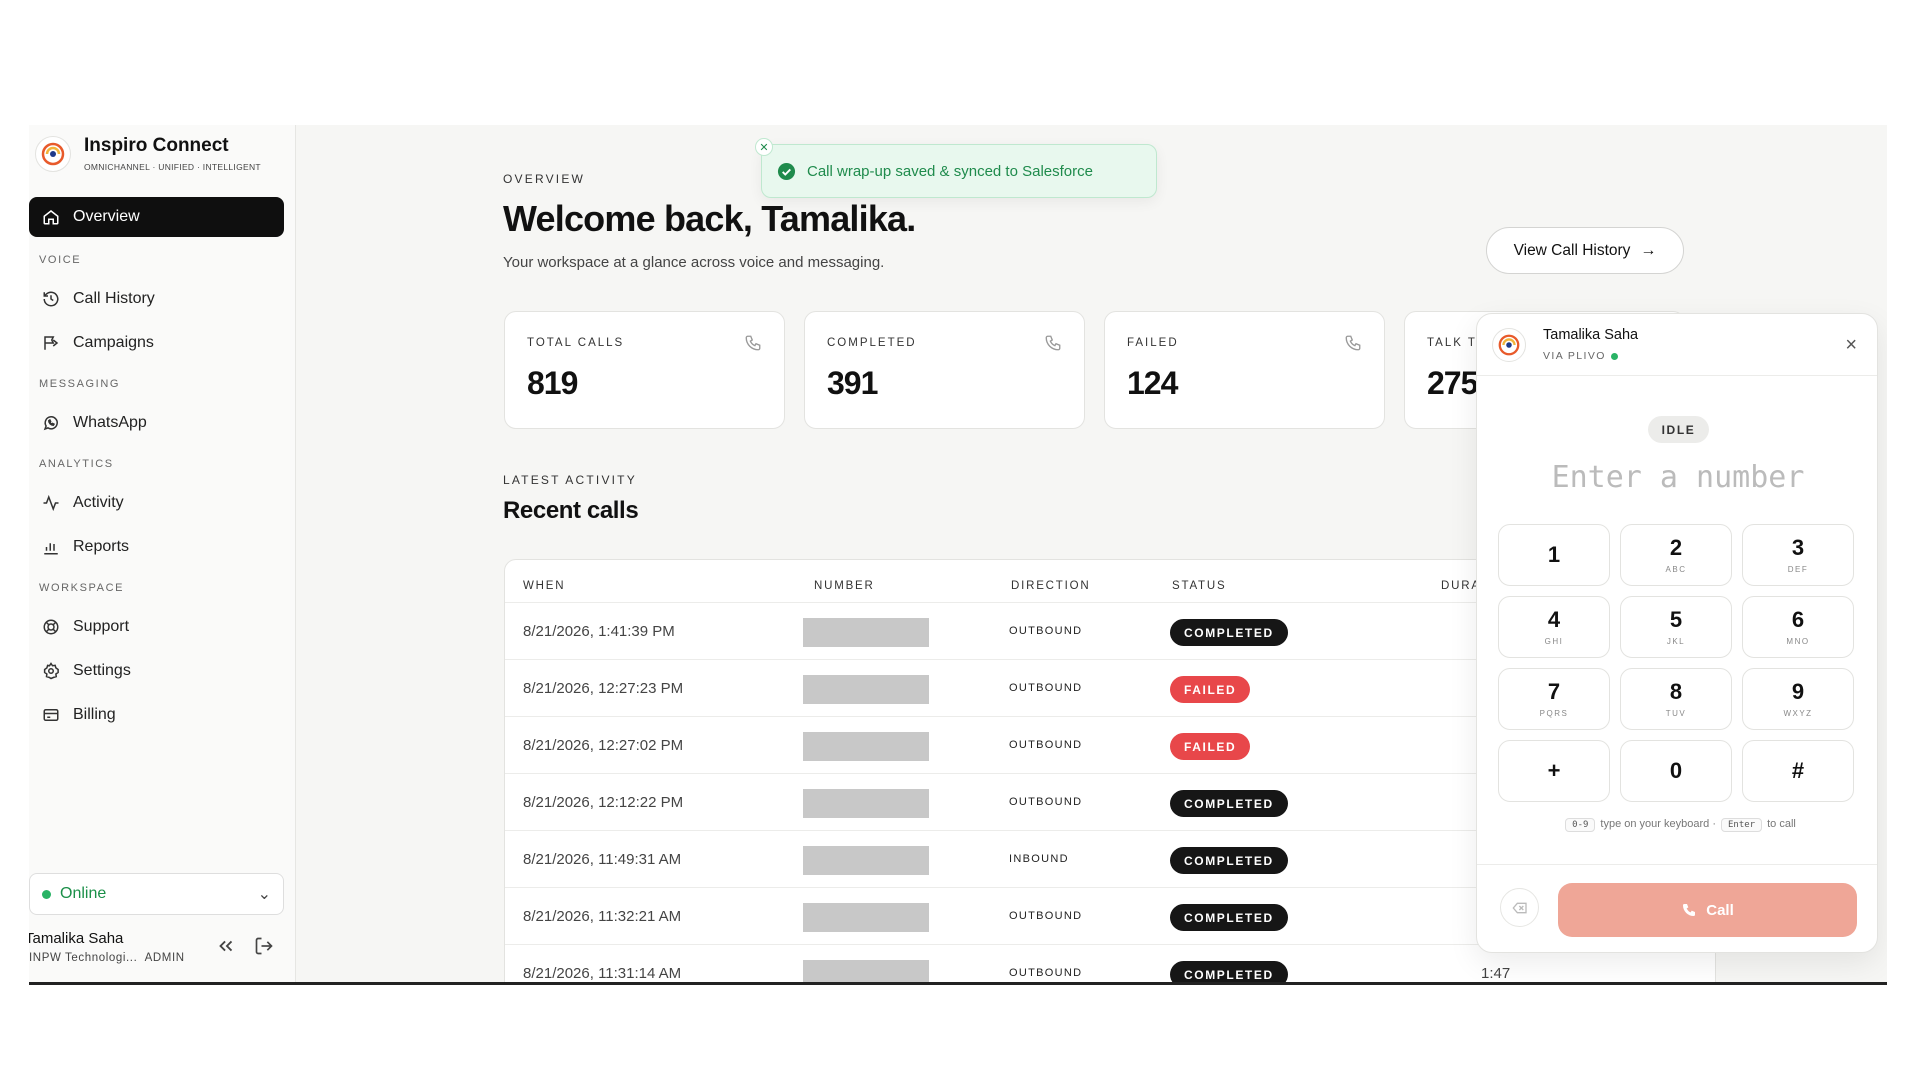  Describe the element at coordinates (1210, 689) in the screenshot. I see `status-badge: FAILED` at that location.